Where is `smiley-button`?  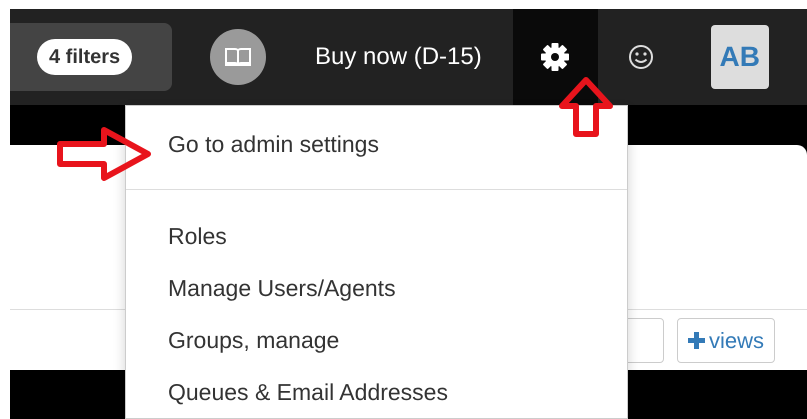
smiley-button is located at coordinates (641, 57).